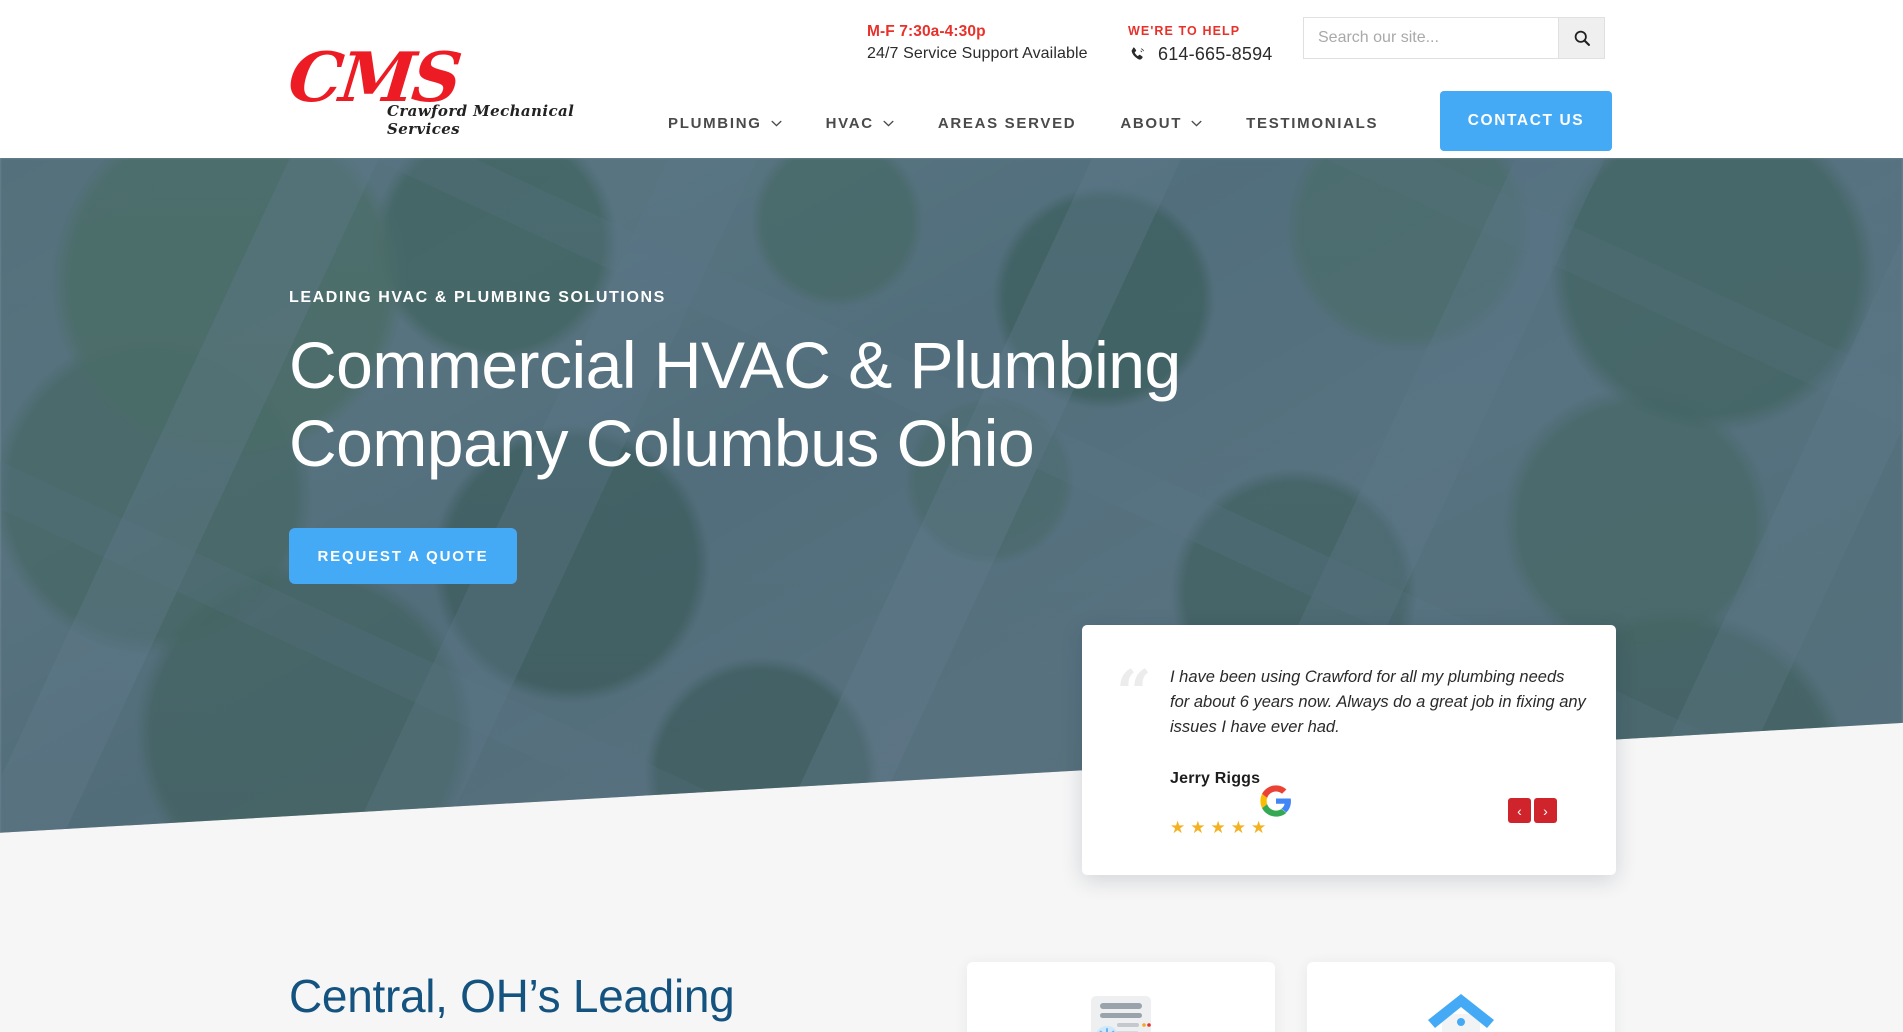 This screenshot has width=1903, height=1032. Describe the element at coordinates (477, 297) in the screenshot. I see `hero-eyebrow: LEADING HVAC & PLUMBING SOLUTIONS` at that location.